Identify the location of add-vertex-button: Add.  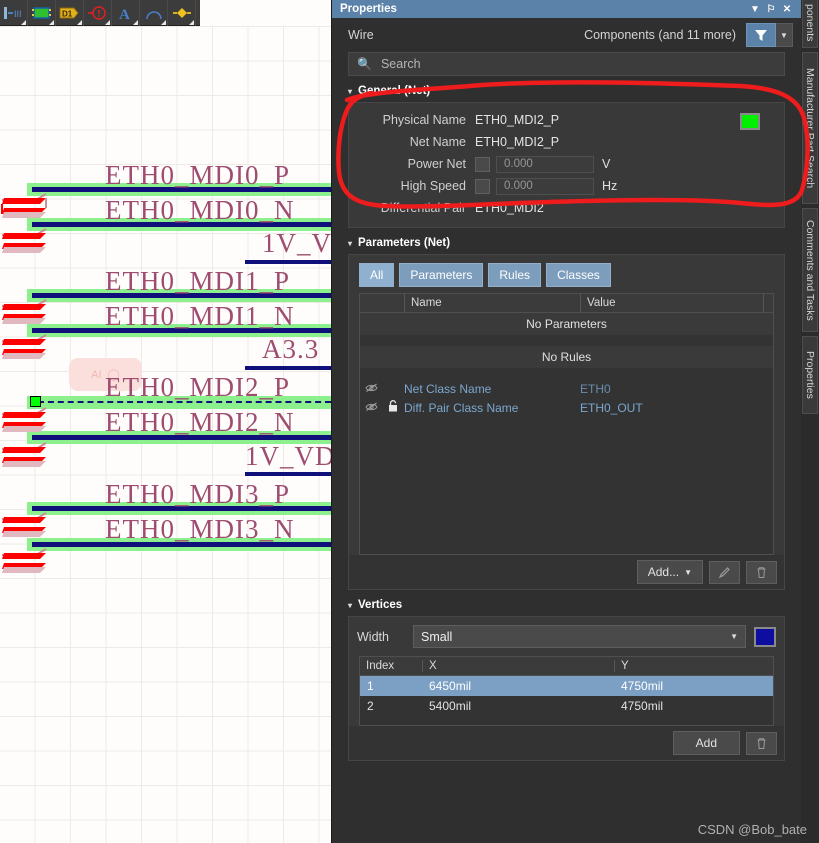
(706, 743).